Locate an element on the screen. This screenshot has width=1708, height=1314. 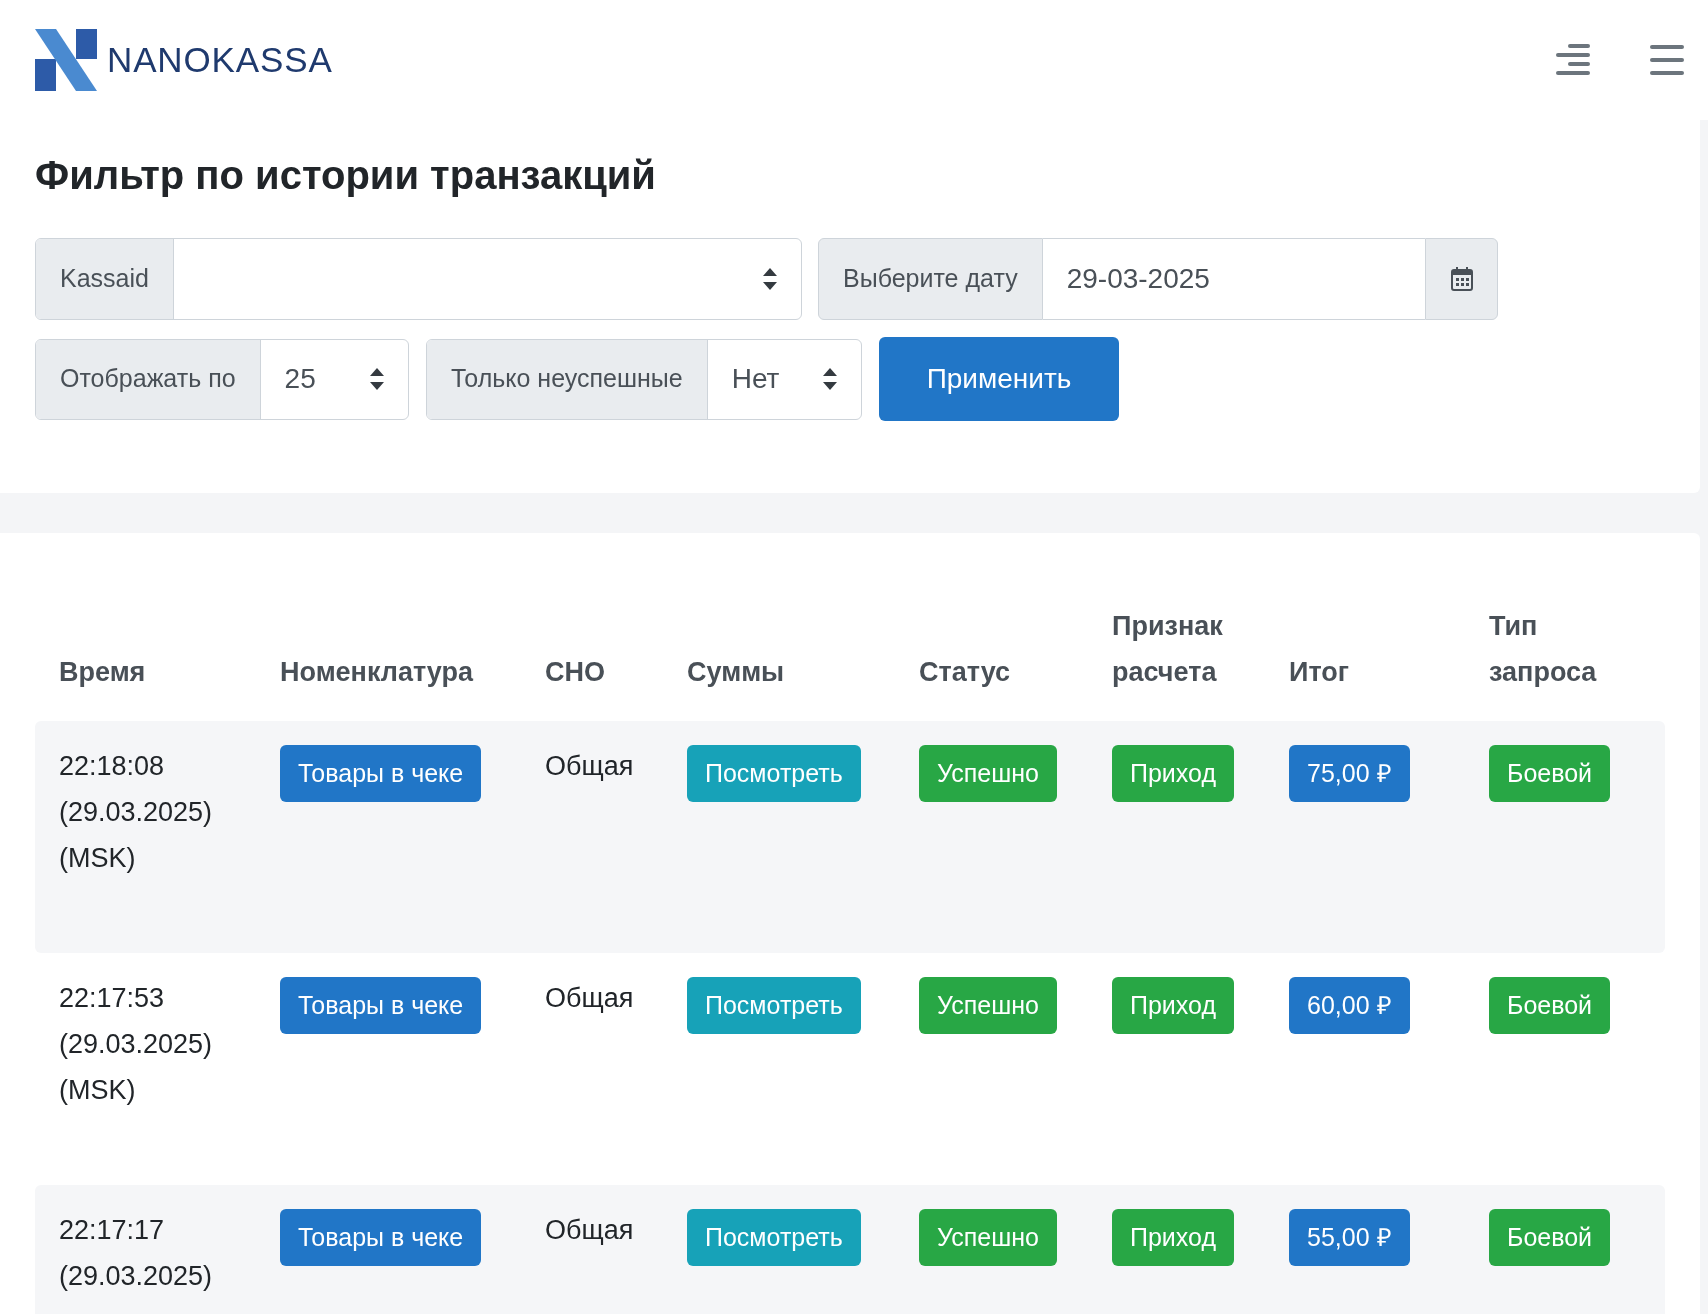
time-cell-text: 22:18:08 (29.03.2025) (MSK) is located at coordinates (136, 812).